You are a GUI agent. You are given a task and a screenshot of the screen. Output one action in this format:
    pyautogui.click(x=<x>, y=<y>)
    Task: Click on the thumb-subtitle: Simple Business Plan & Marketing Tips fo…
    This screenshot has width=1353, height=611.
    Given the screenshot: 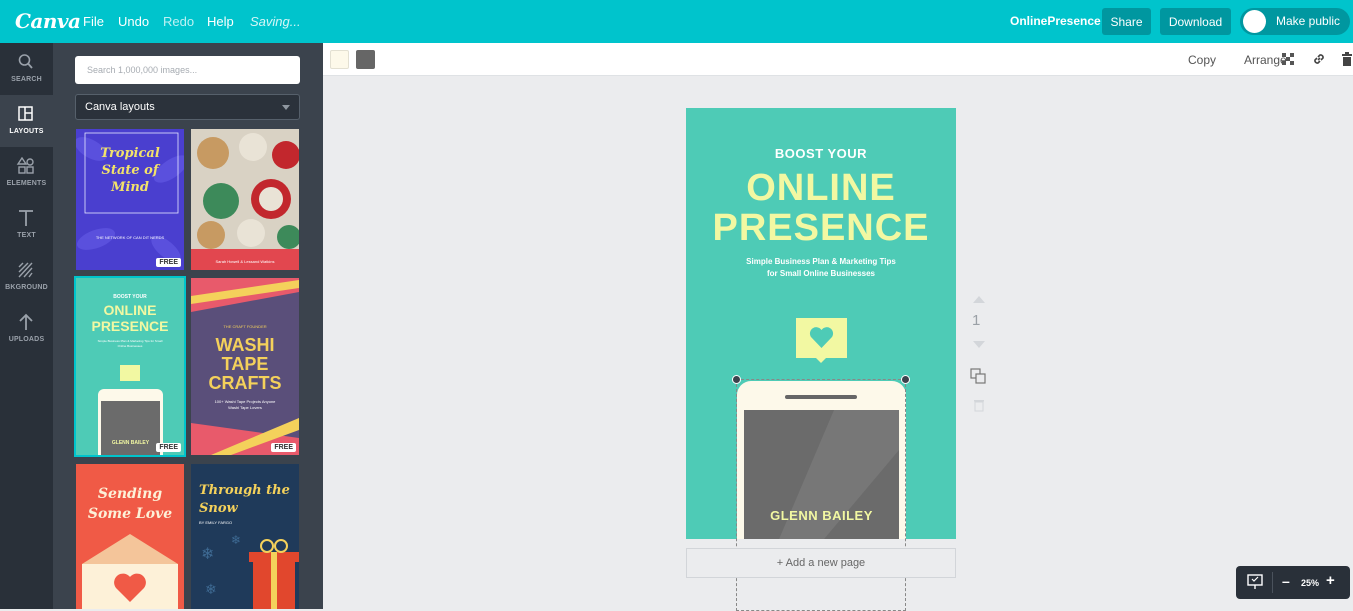 What is the action you would take?
    pyautogui.click(x=130, y=343)
    